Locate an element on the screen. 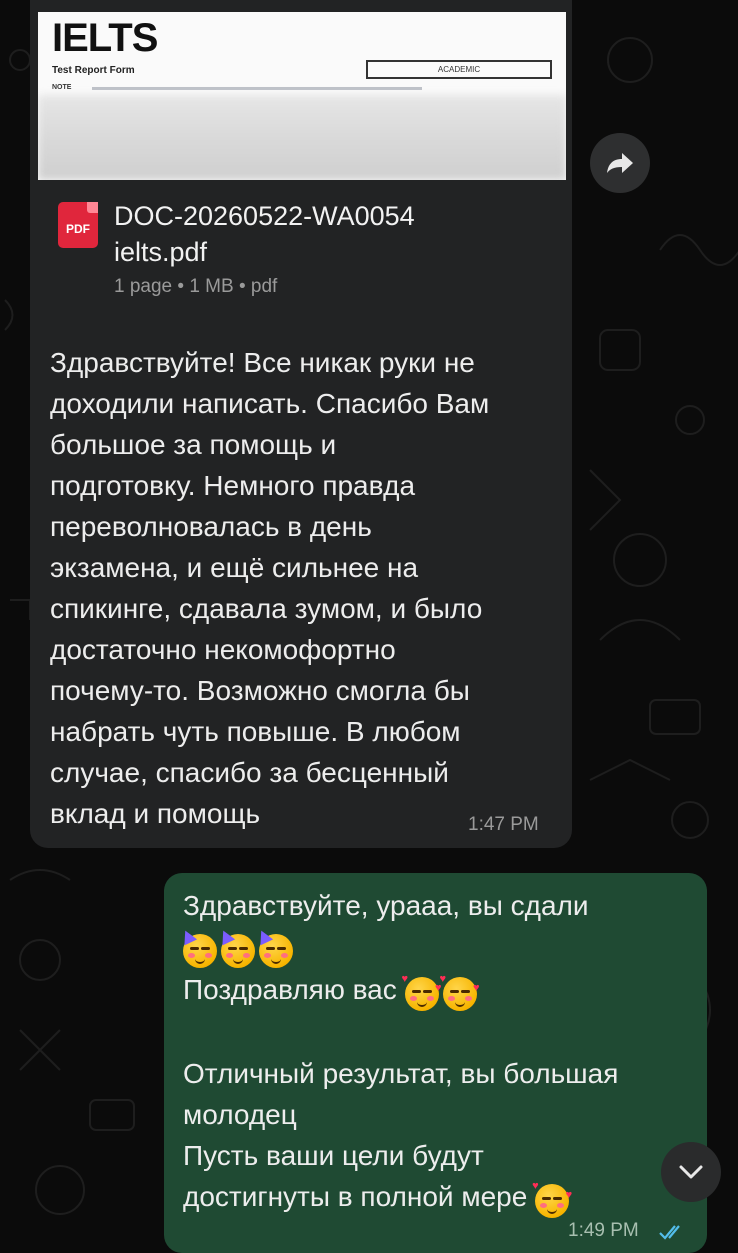  chevron-down-icon is located at coordinates (691, 1172).